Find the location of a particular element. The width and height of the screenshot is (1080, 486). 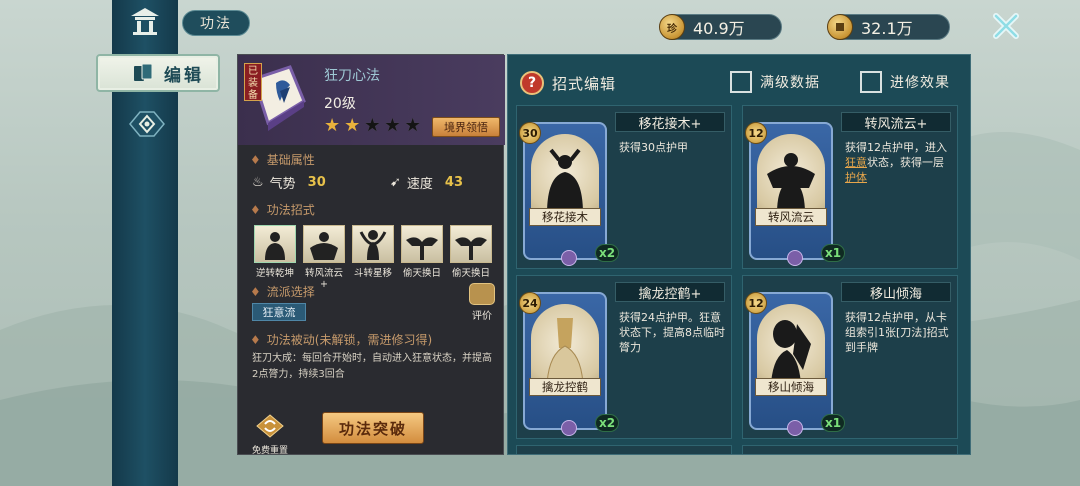

rate-button: 评价 is located at coordinates (482, 303).